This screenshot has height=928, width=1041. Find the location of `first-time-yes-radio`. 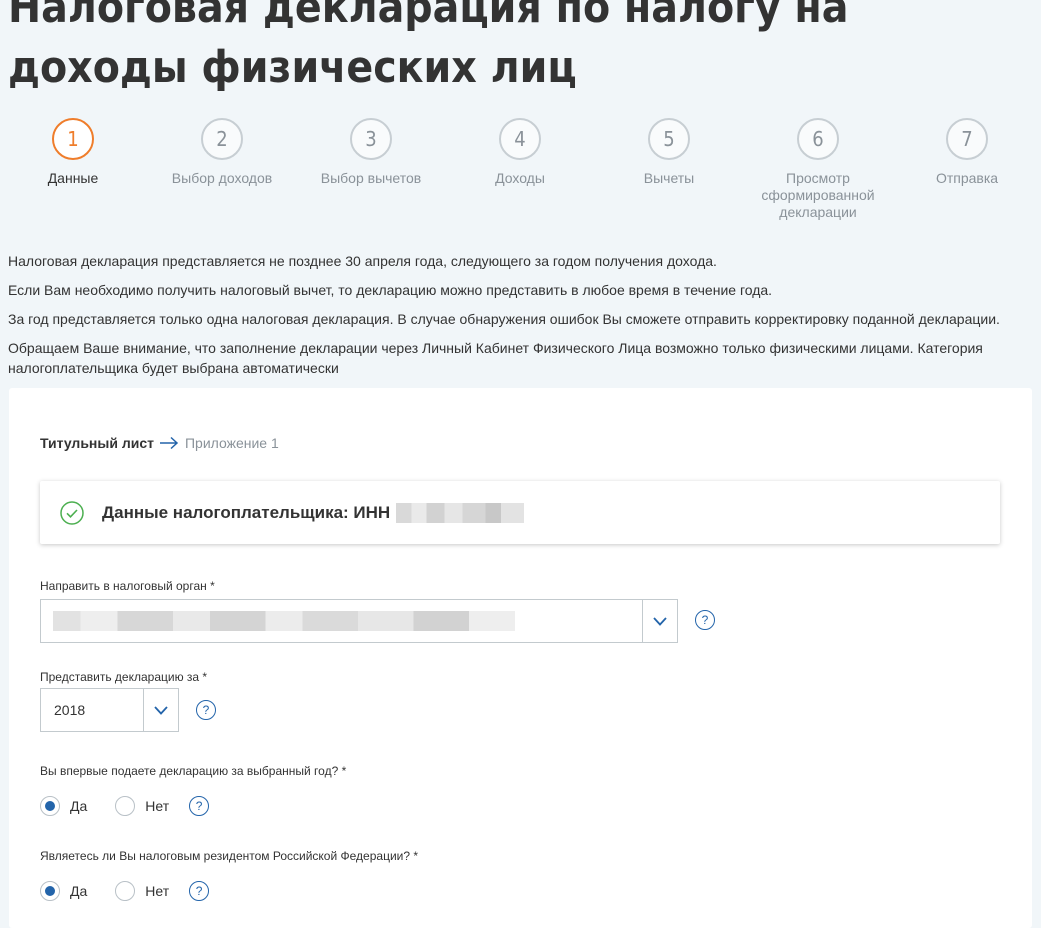

first-time-yes-radio is located at coordinates (50, 806).